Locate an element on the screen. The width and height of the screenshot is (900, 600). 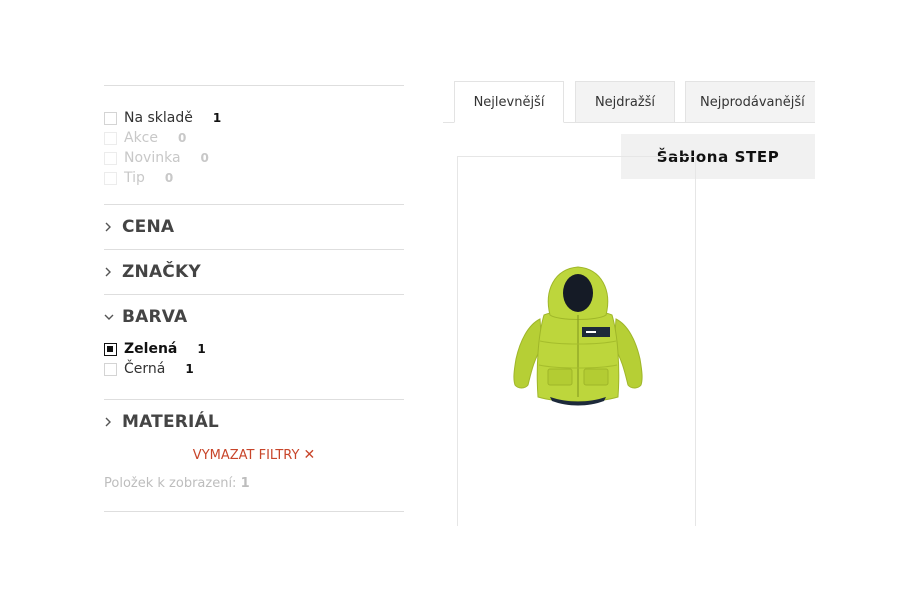
filter-in-stock: Na skladě 1 is located at coordinates (254, 118).